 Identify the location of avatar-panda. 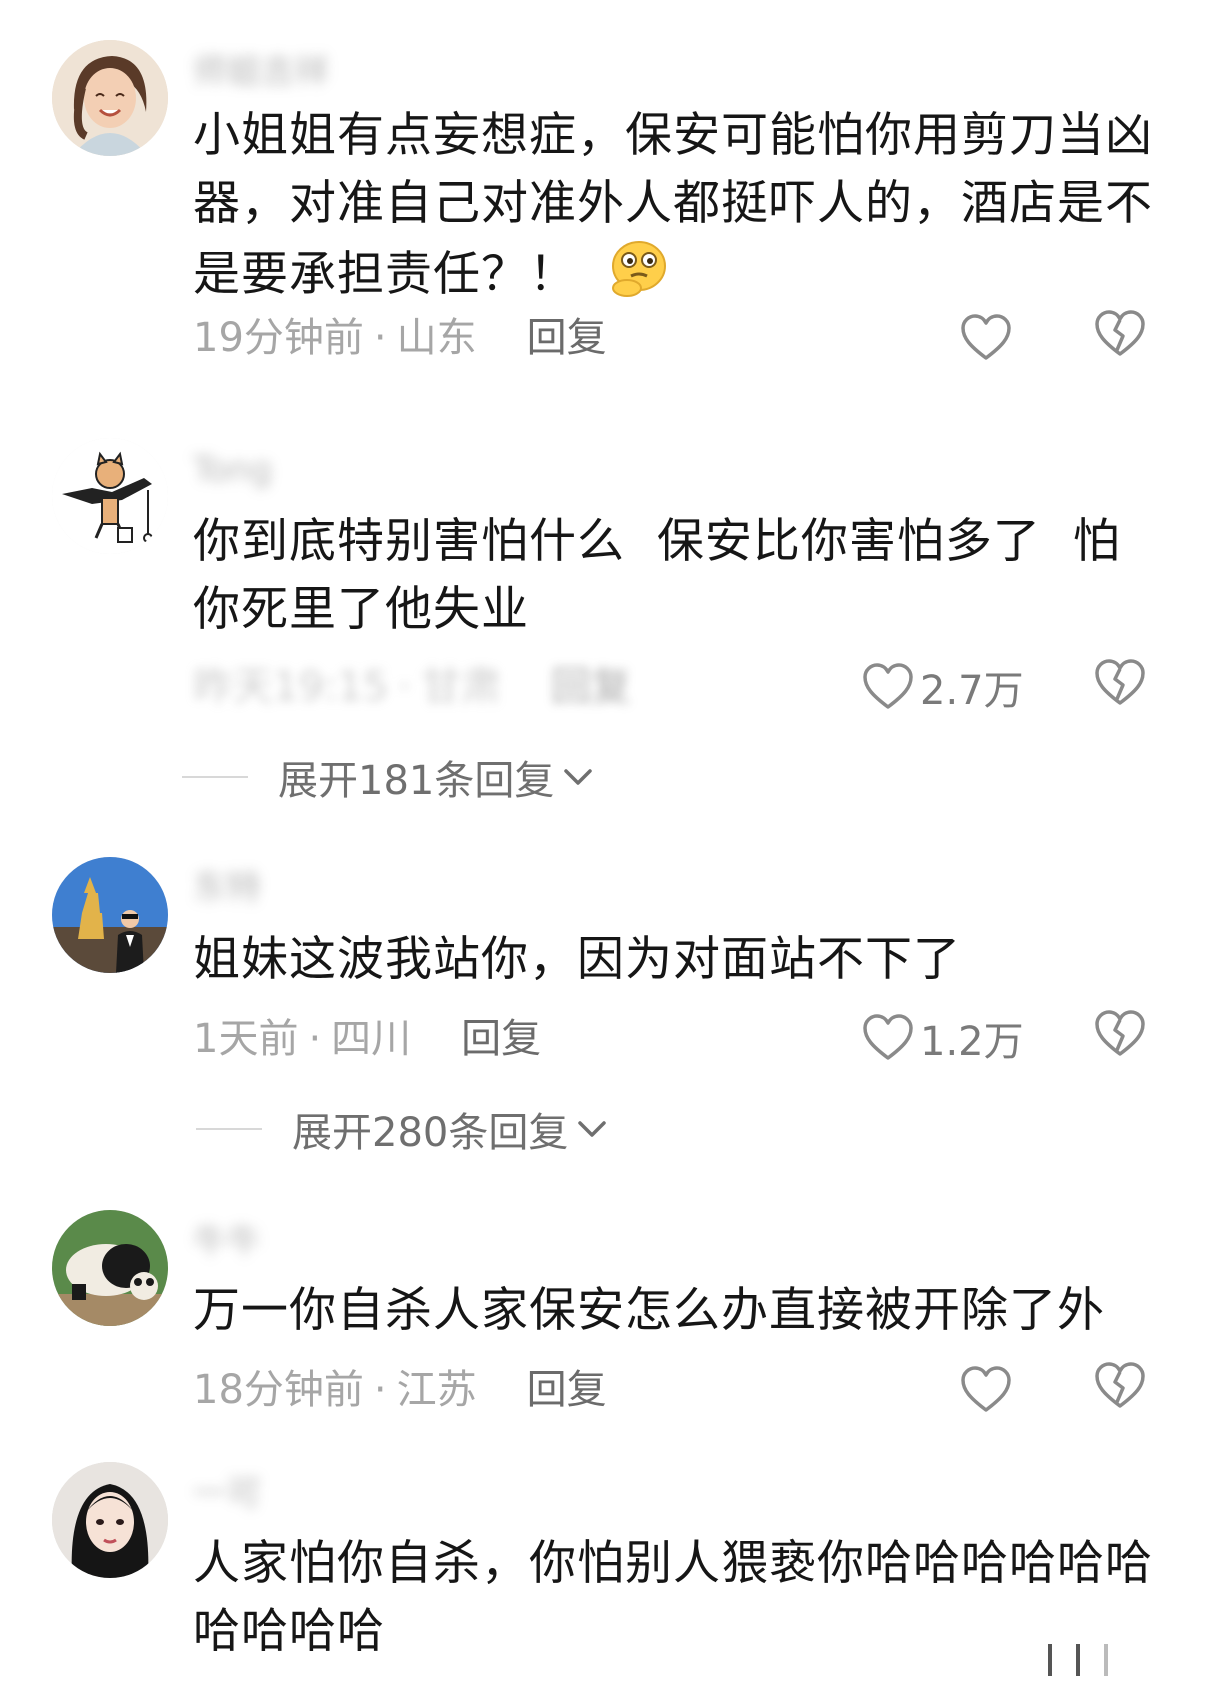
(110, 1268).